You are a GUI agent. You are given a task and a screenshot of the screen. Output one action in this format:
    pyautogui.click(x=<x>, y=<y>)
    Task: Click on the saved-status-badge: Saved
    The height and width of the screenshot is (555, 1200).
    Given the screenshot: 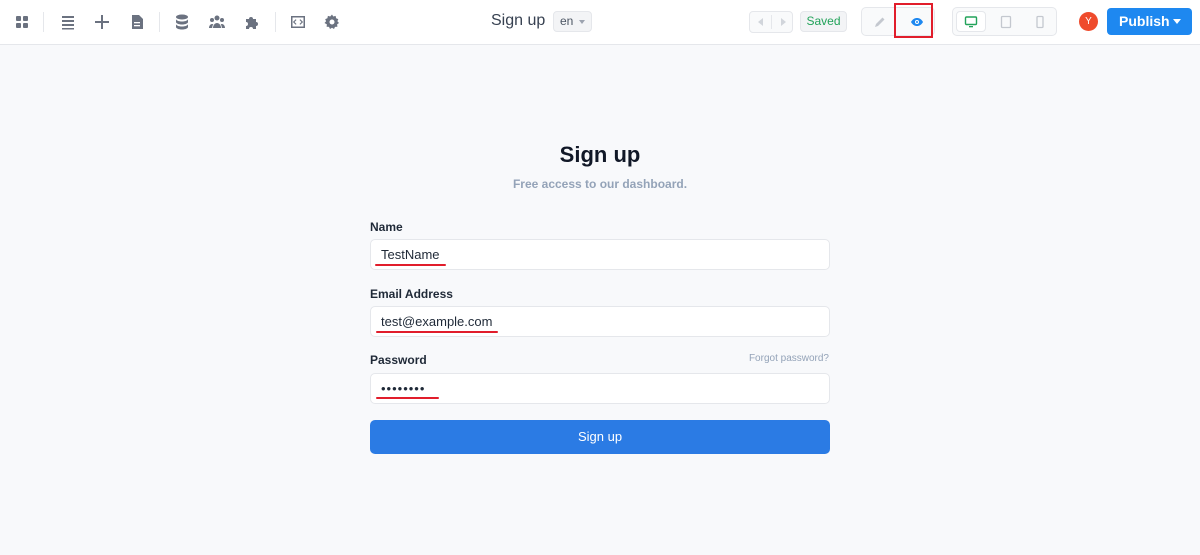 What is the action you would take?
    pyautogui.click(x=823, y=21)
    